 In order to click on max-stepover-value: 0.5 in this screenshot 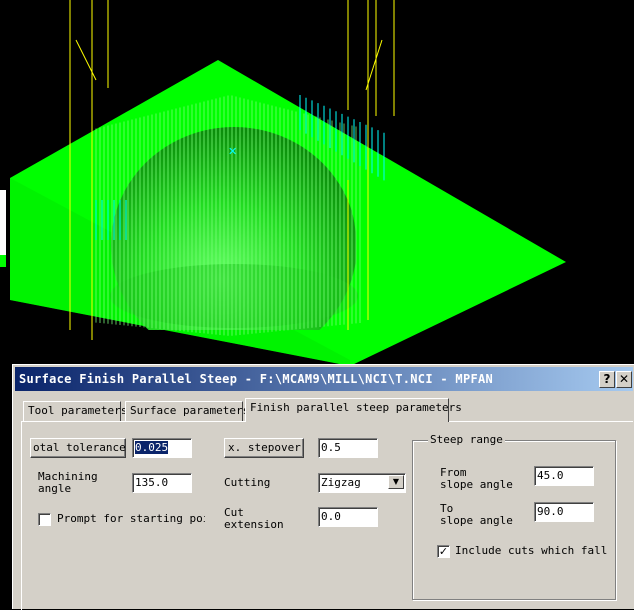, I will do `click(331, 447)`.